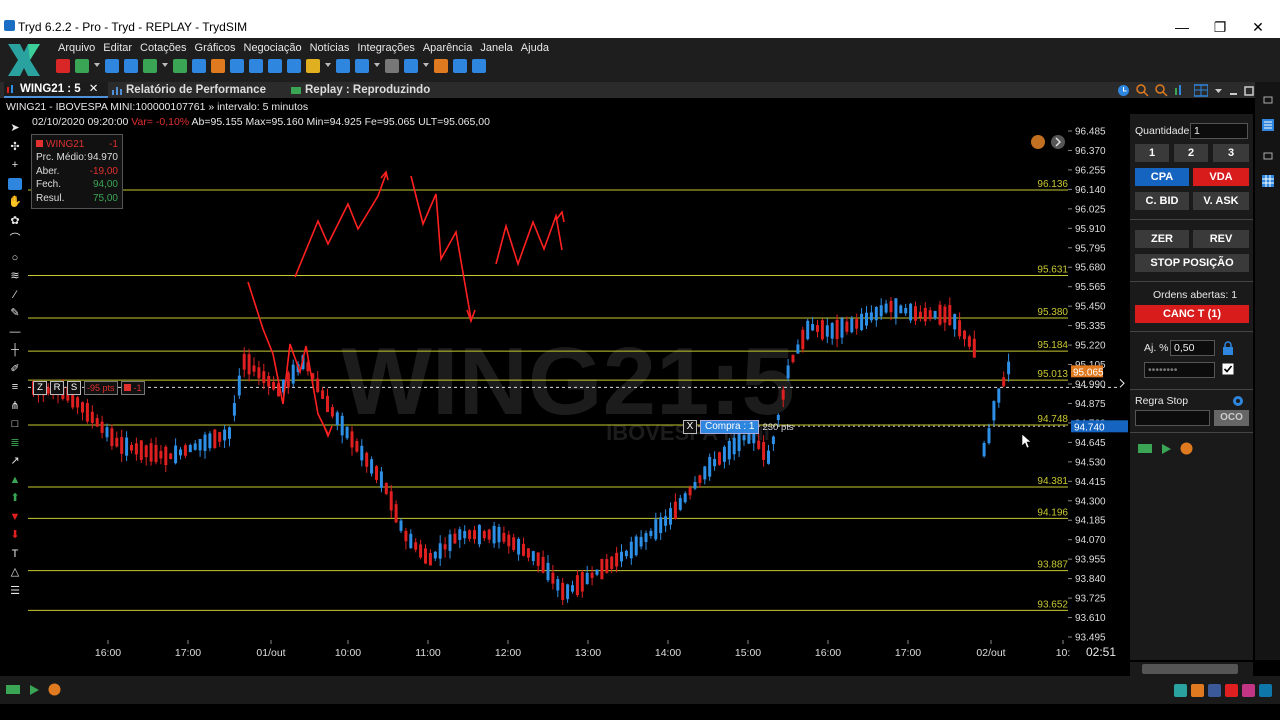  What do you see at coordinates (1258, 28) in the screenshot?
I see `close-window-button: ✕` at bounding box center [1258, 28].